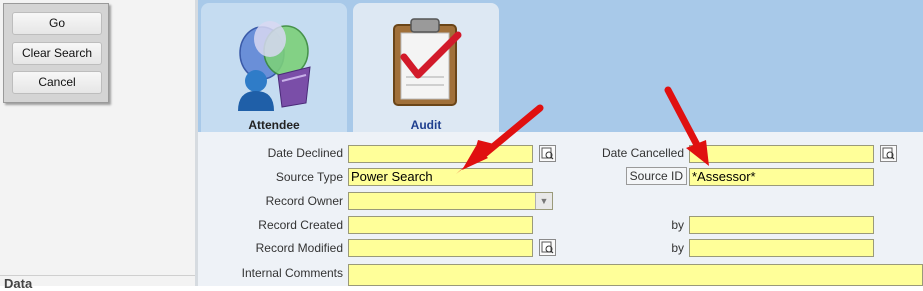  I want to click on tab-audit-label: Audit, so click(426, 125).